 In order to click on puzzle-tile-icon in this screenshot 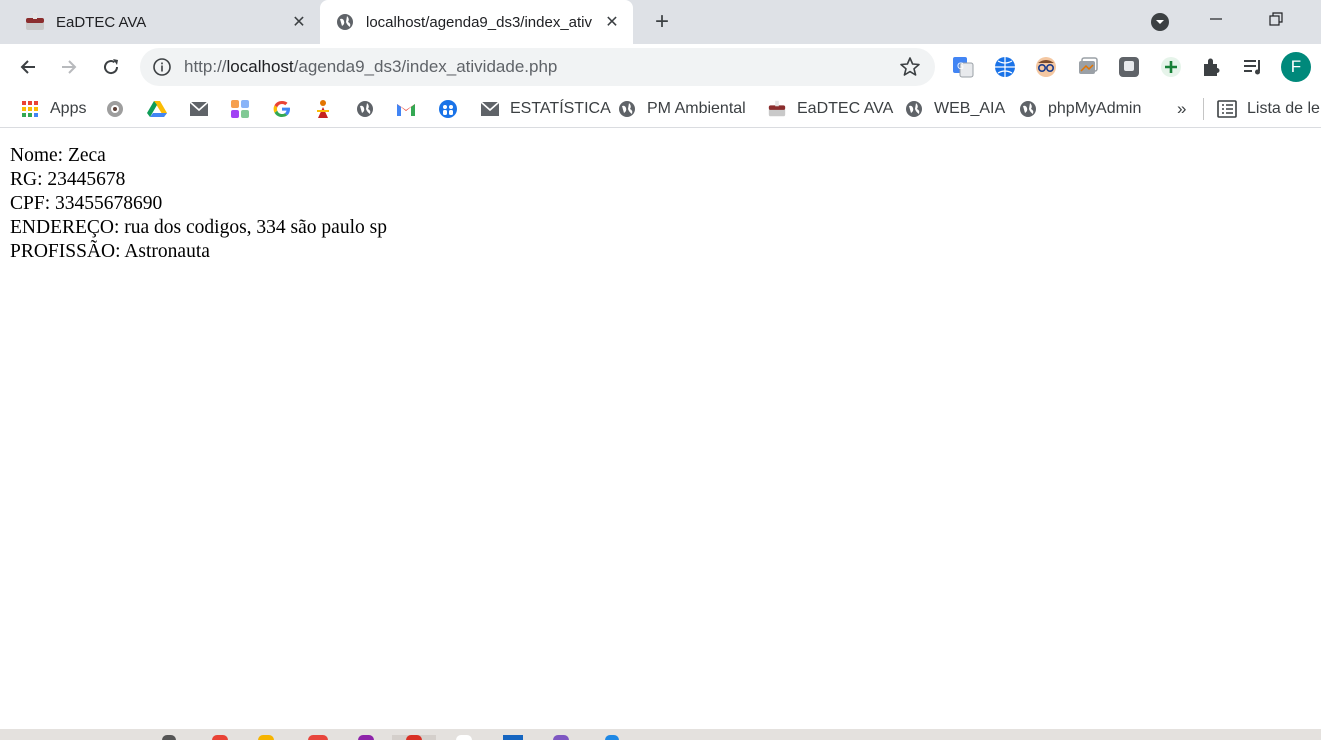, I will do `click(240, 109)`.